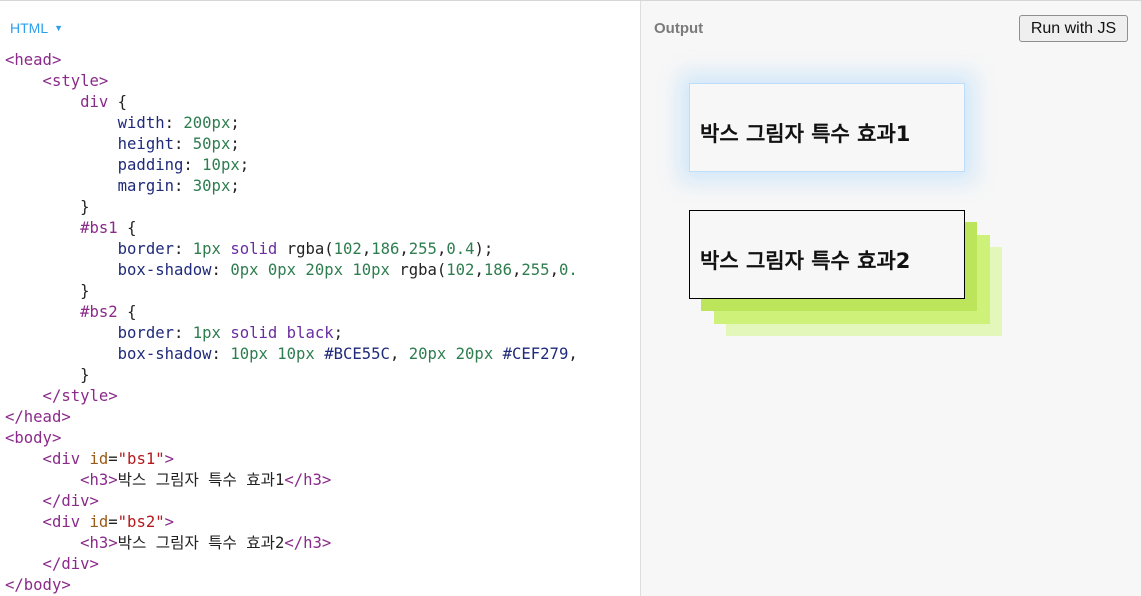 The image size is (1141, 596). What do you see at coordinates (221, 165) in the screenshot?
I see `code-token: 10px` at bounding box center [221, 165].